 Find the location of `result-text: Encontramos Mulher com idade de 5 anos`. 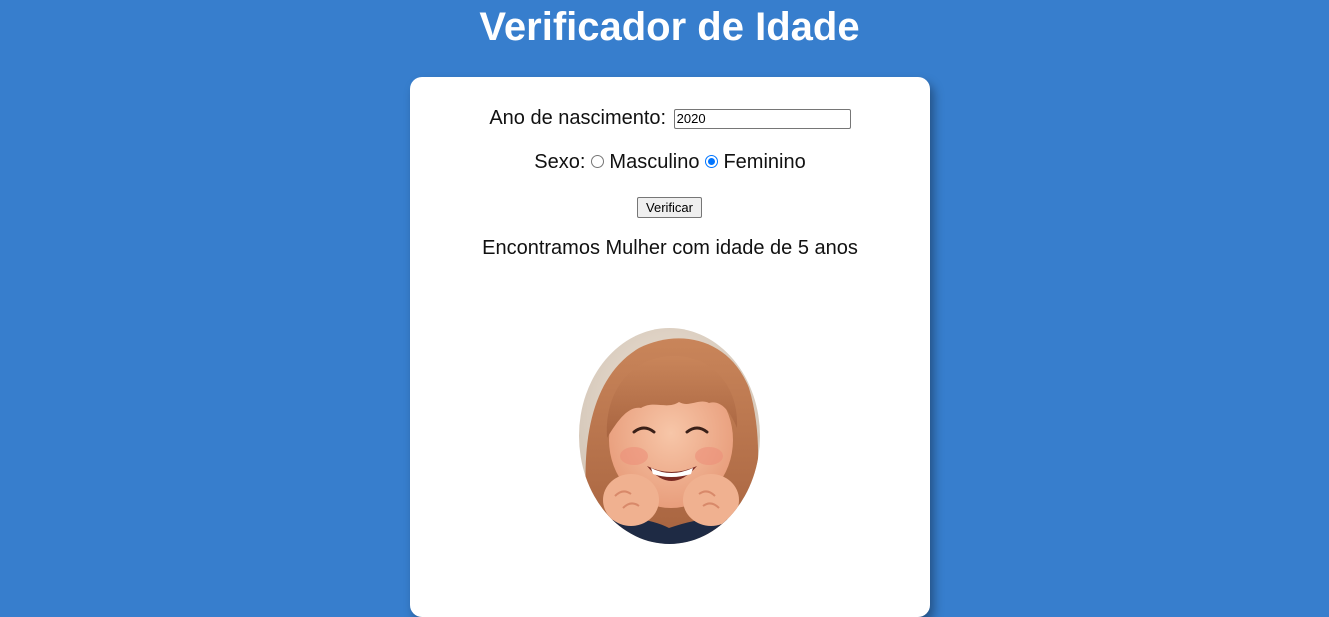

result-text: Encontramos Mulher com idade de 5 anos is located at coordinates (670, 248).